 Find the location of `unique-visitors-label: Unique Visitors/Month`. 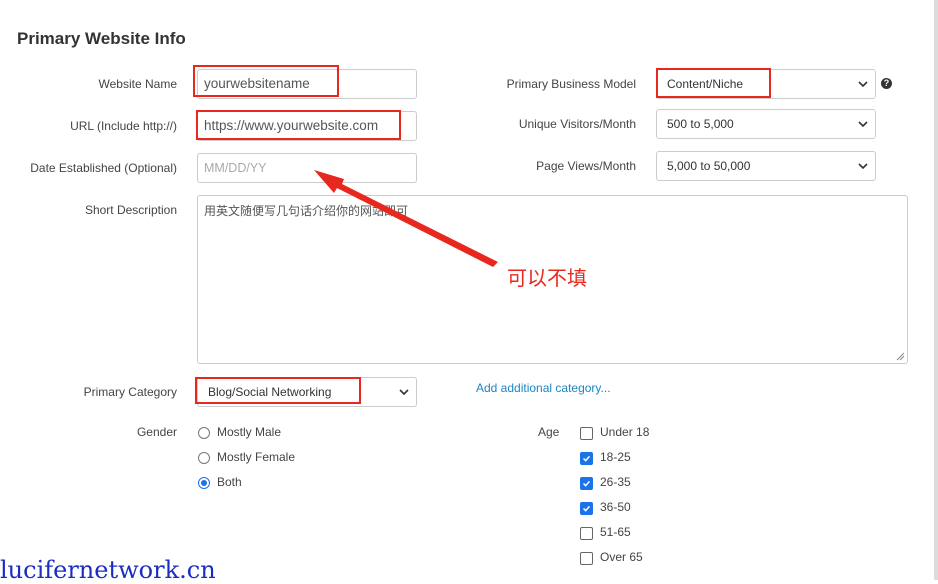

unique-visitors-label: Unique Visitors/Month is located at coordinates (577, 124).